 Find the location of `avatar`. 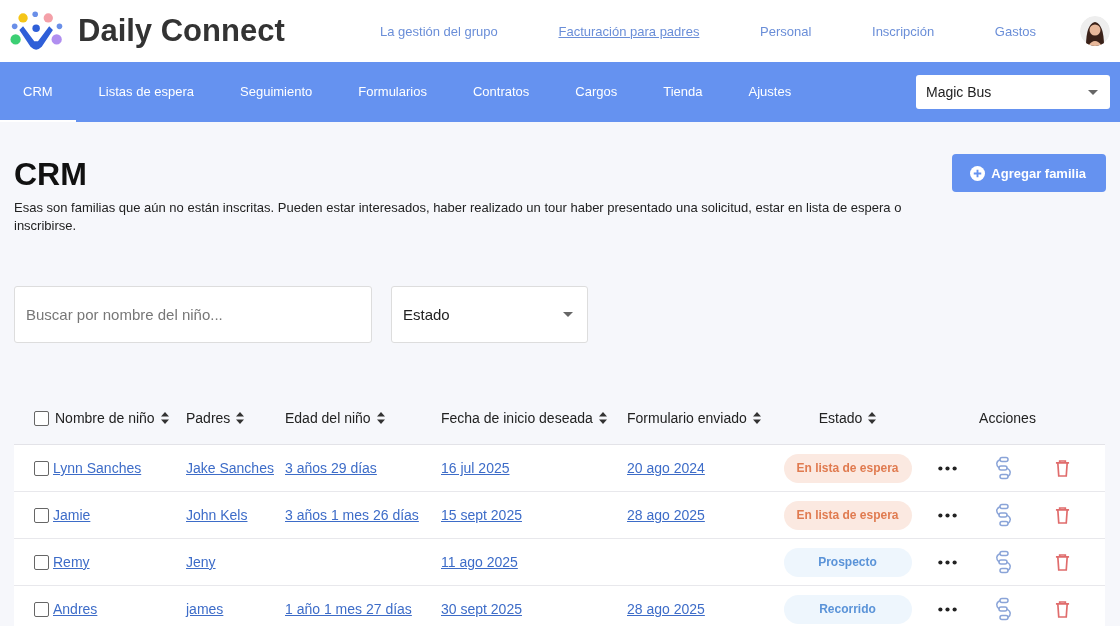

avatar is located at coordinates (1095, 31).